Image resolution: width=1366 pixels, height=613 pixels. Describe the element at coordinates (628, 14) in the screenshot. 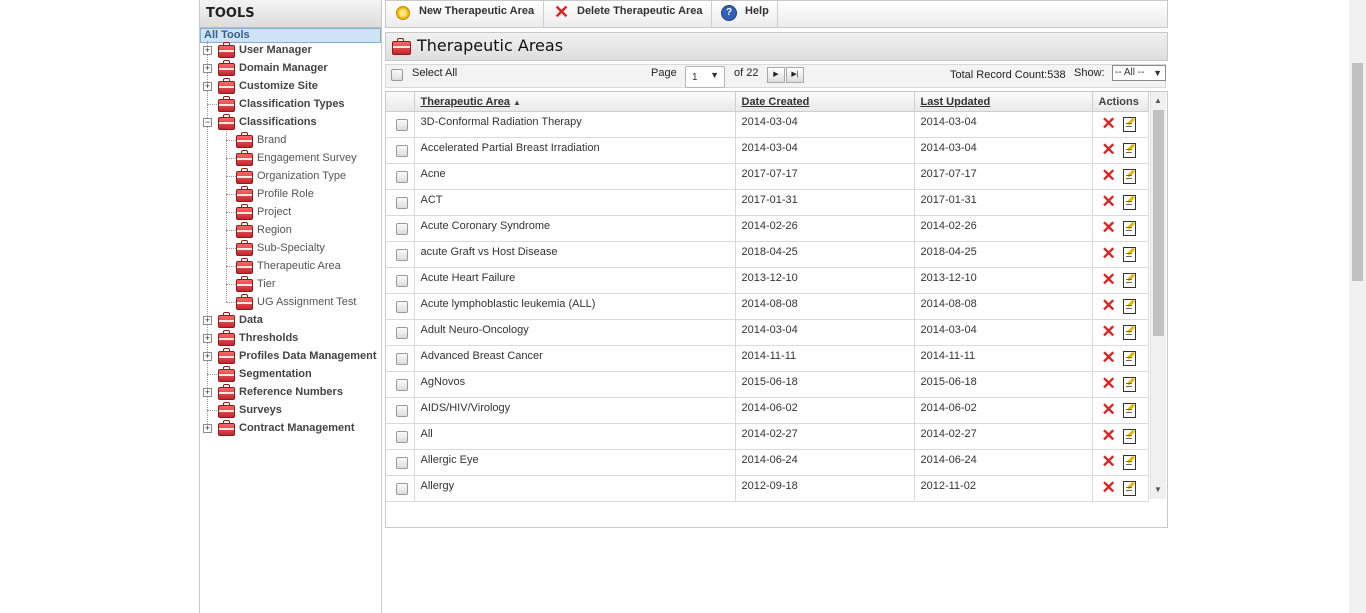

I see `delete-therapeutic-area-button: ✕ Delete Therapeutic Area` at that location.